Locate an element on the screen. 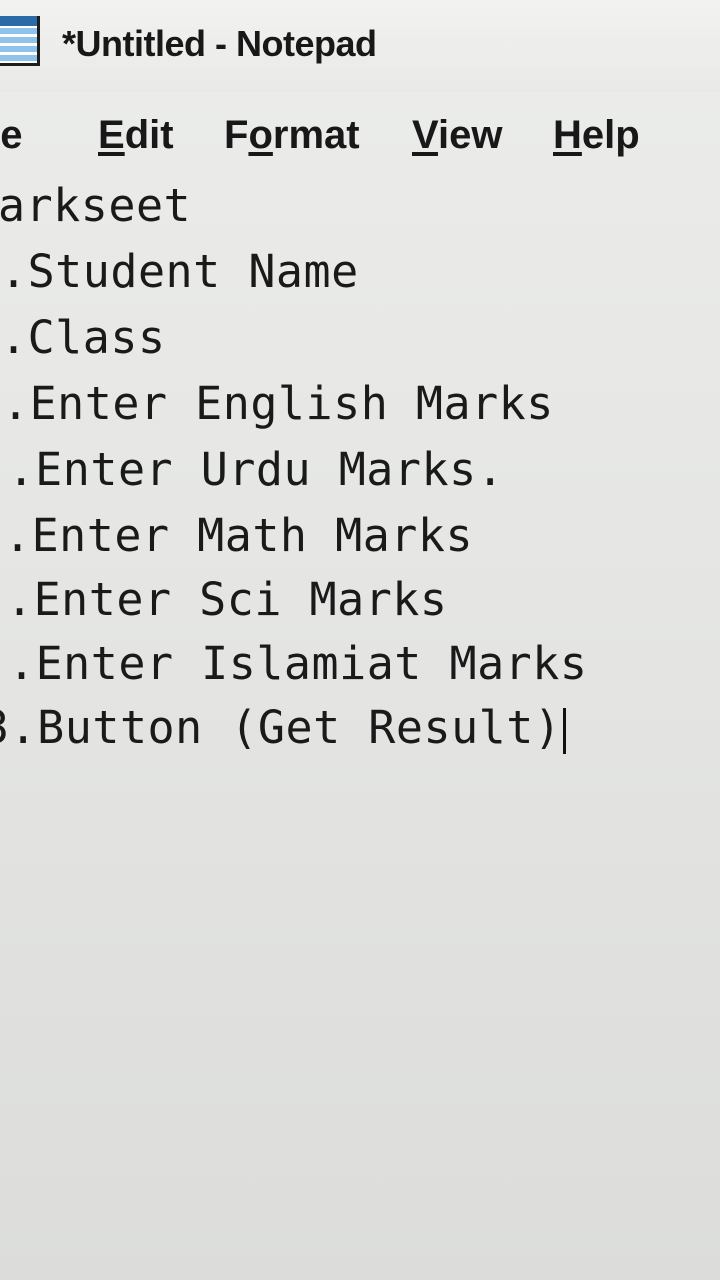  editor-line-1: arkseet is located at coordinates (96, 205).